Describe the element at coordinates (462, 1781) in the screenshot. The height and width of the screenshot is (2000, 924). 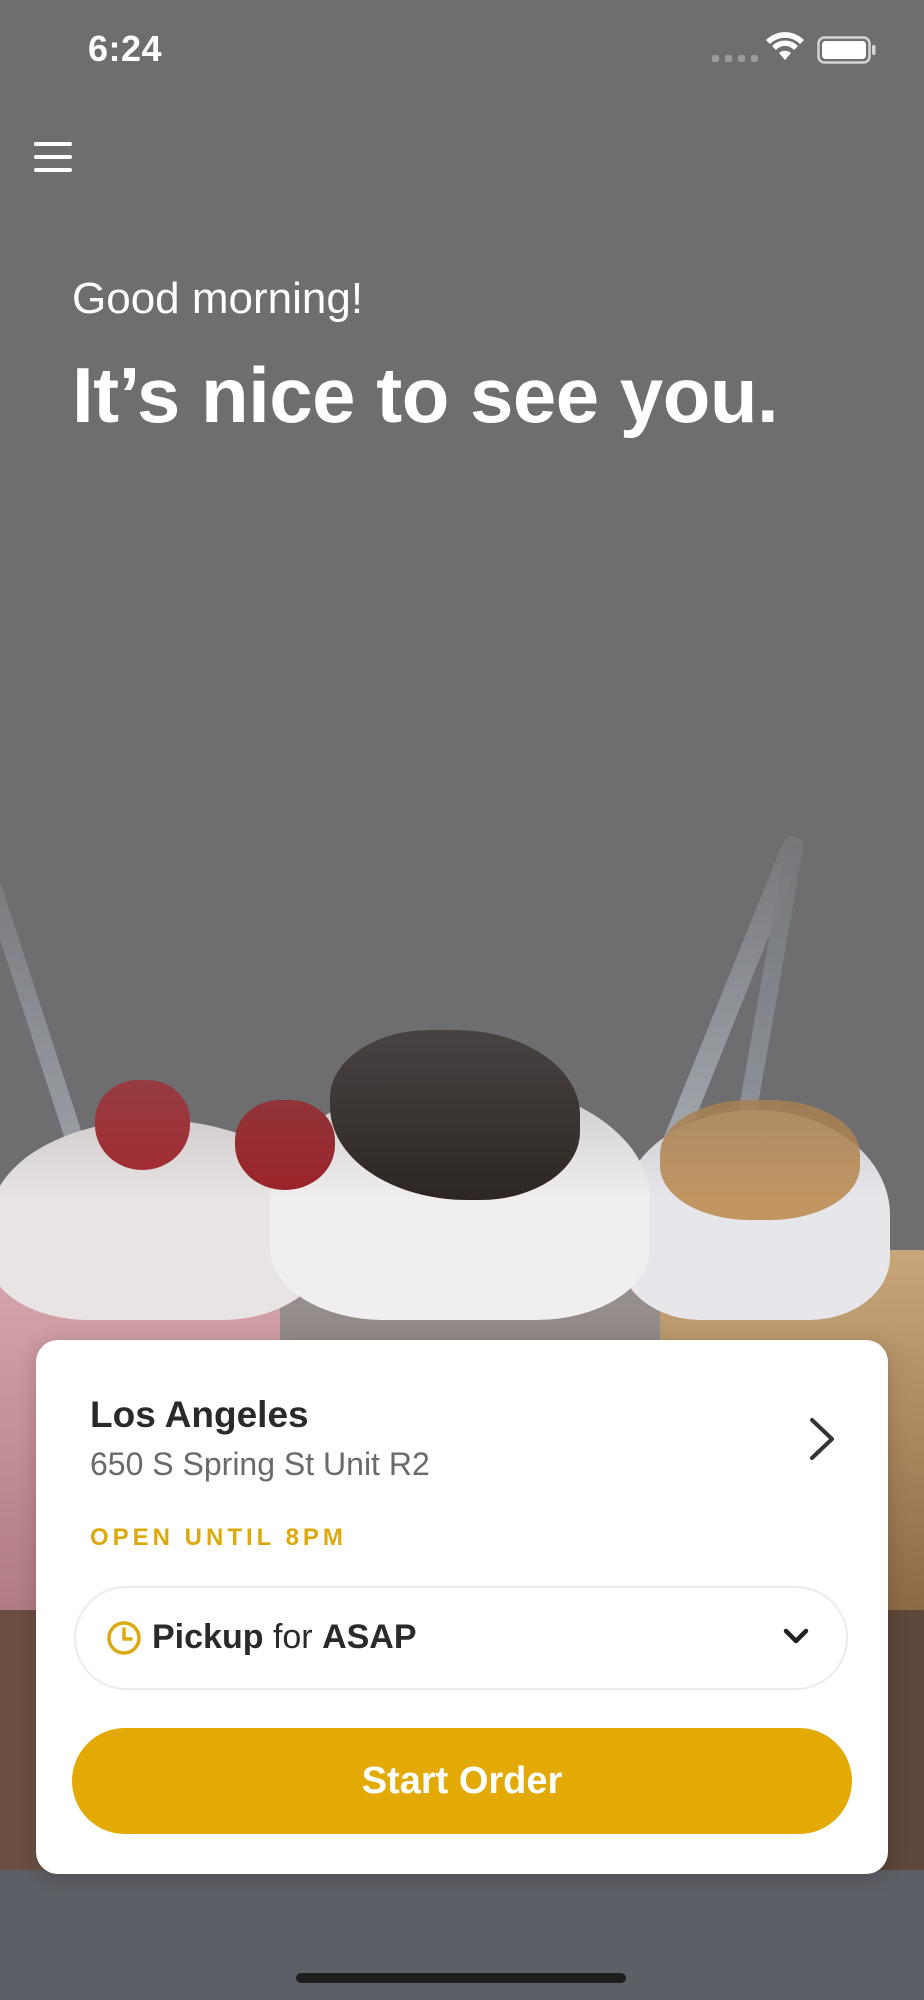
I see `start-order-button: Start Order` at that location.